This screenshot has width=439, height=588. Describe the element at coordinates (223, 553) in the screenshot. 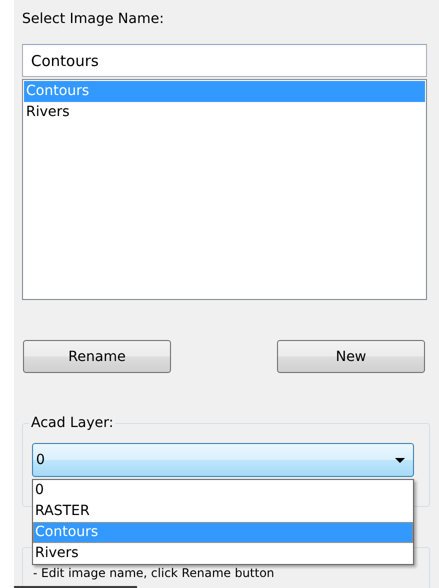

I see `dropdown-option: Rivers` at that location.